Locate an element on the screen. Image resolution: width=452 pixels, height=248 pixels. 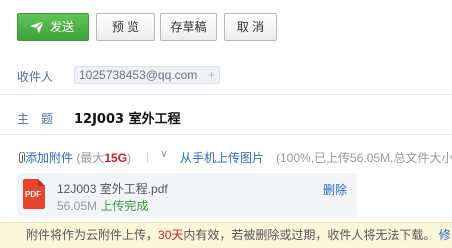
attachment-bar: 添加附件 (最大15G) is located at coordinates (74, 157).